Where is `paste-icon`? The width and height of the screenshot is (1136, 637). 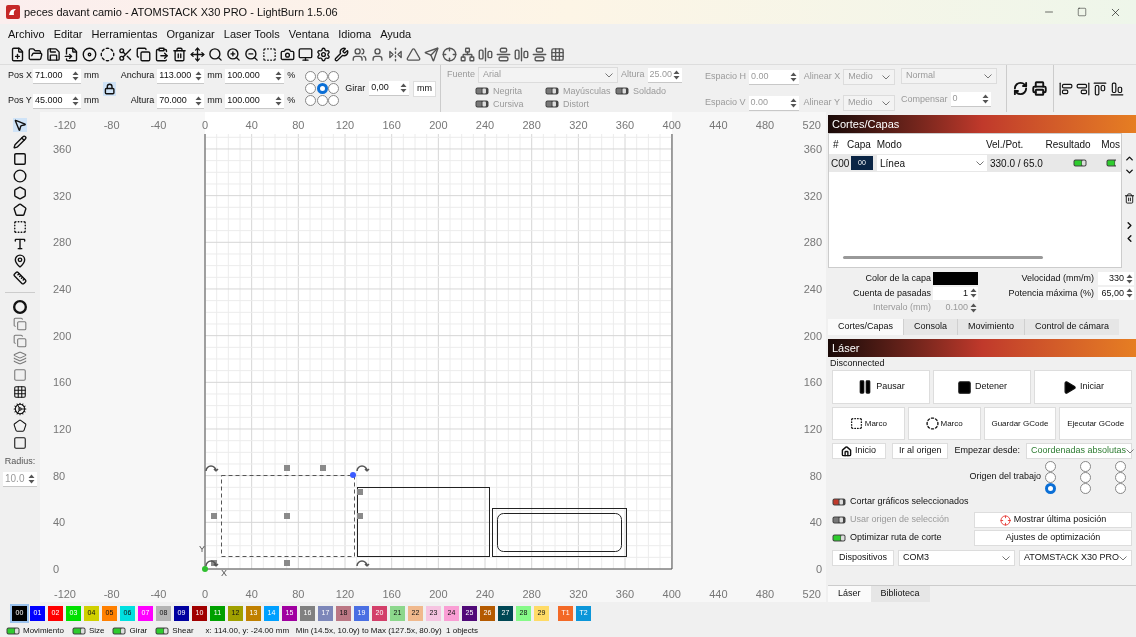
paste-icon is located at coordinates (161, 54).